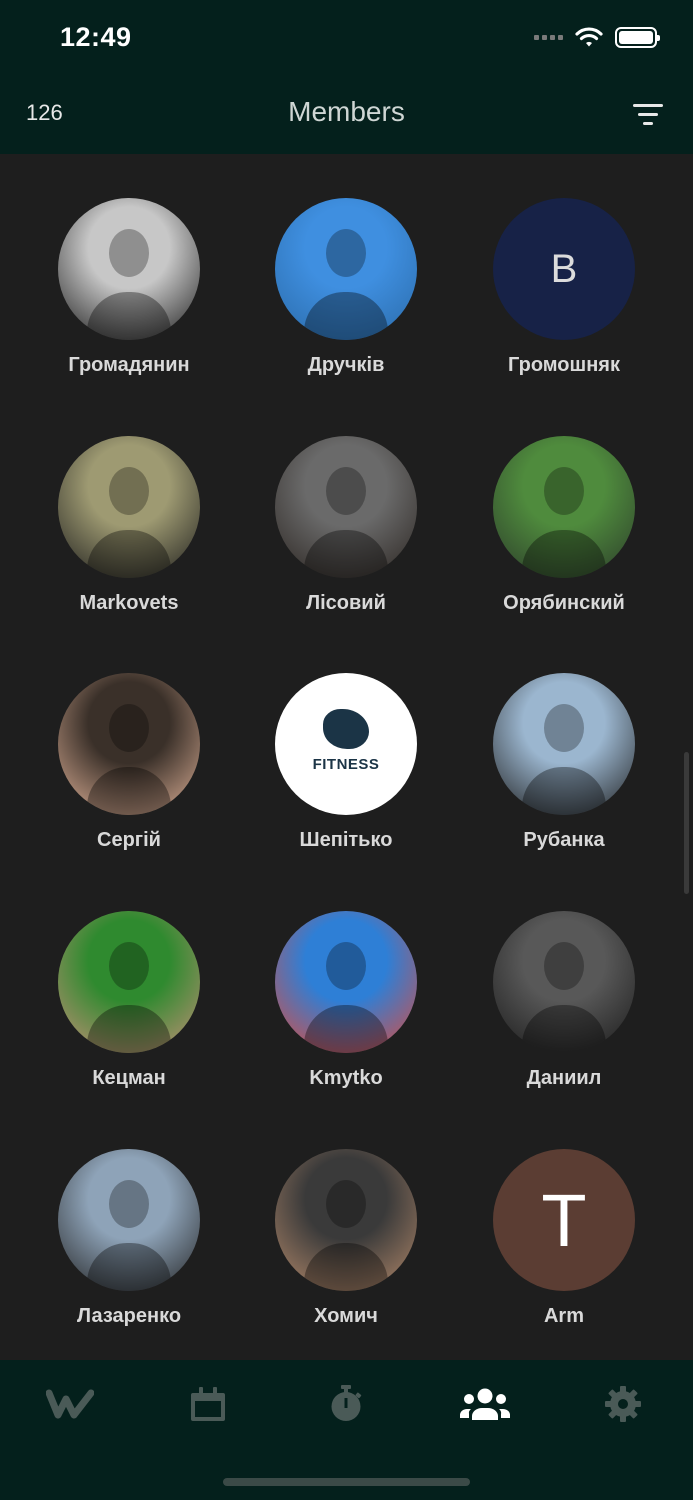 Image resolution: width=693 pixels, height=1500 pixels. I want to click on home-indicator, so click(346, 1482).